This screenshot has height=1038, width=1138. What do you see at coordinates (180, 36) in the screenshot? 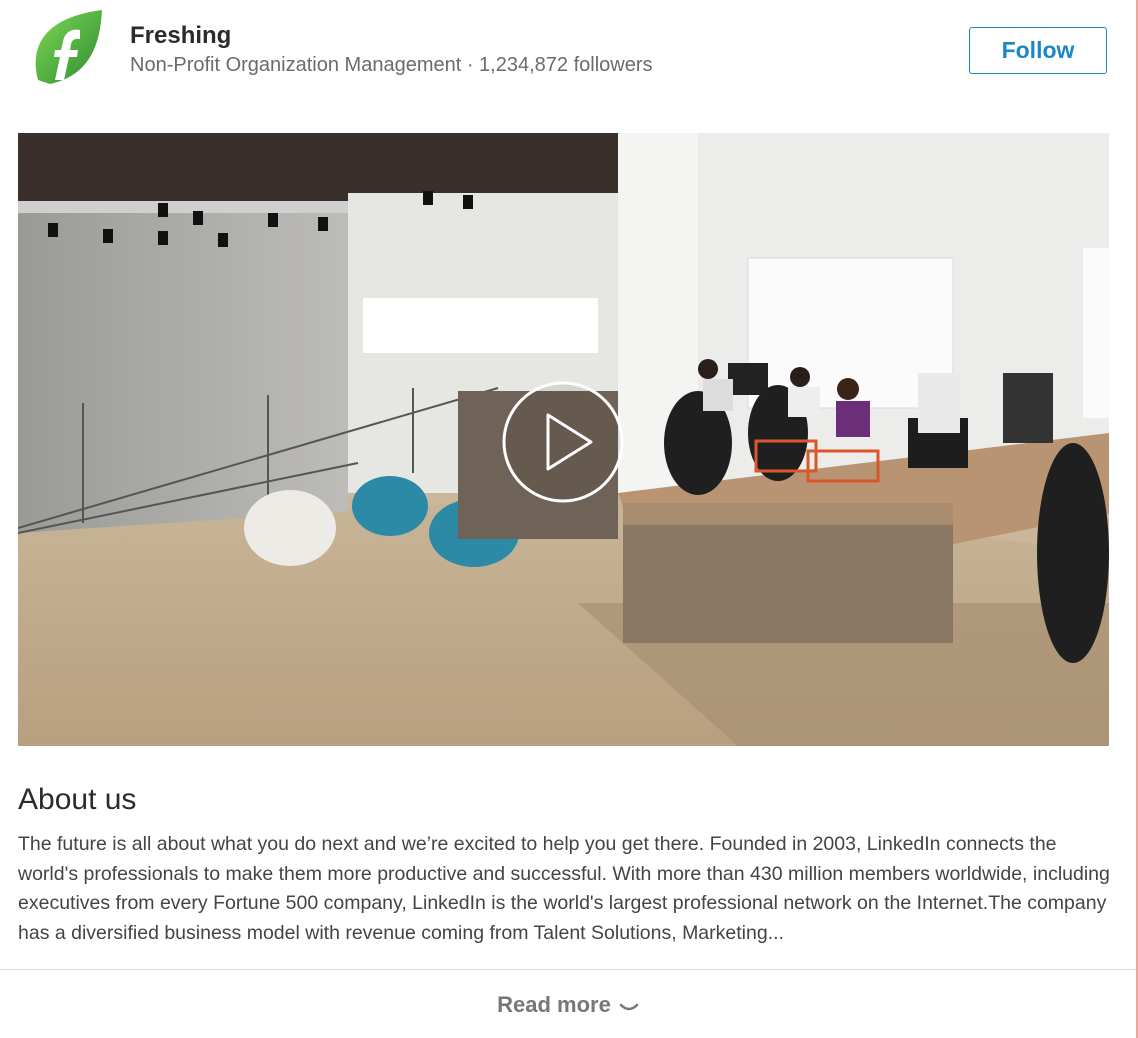
I see `company-name: Freshing` at bounding box center [180, 36].